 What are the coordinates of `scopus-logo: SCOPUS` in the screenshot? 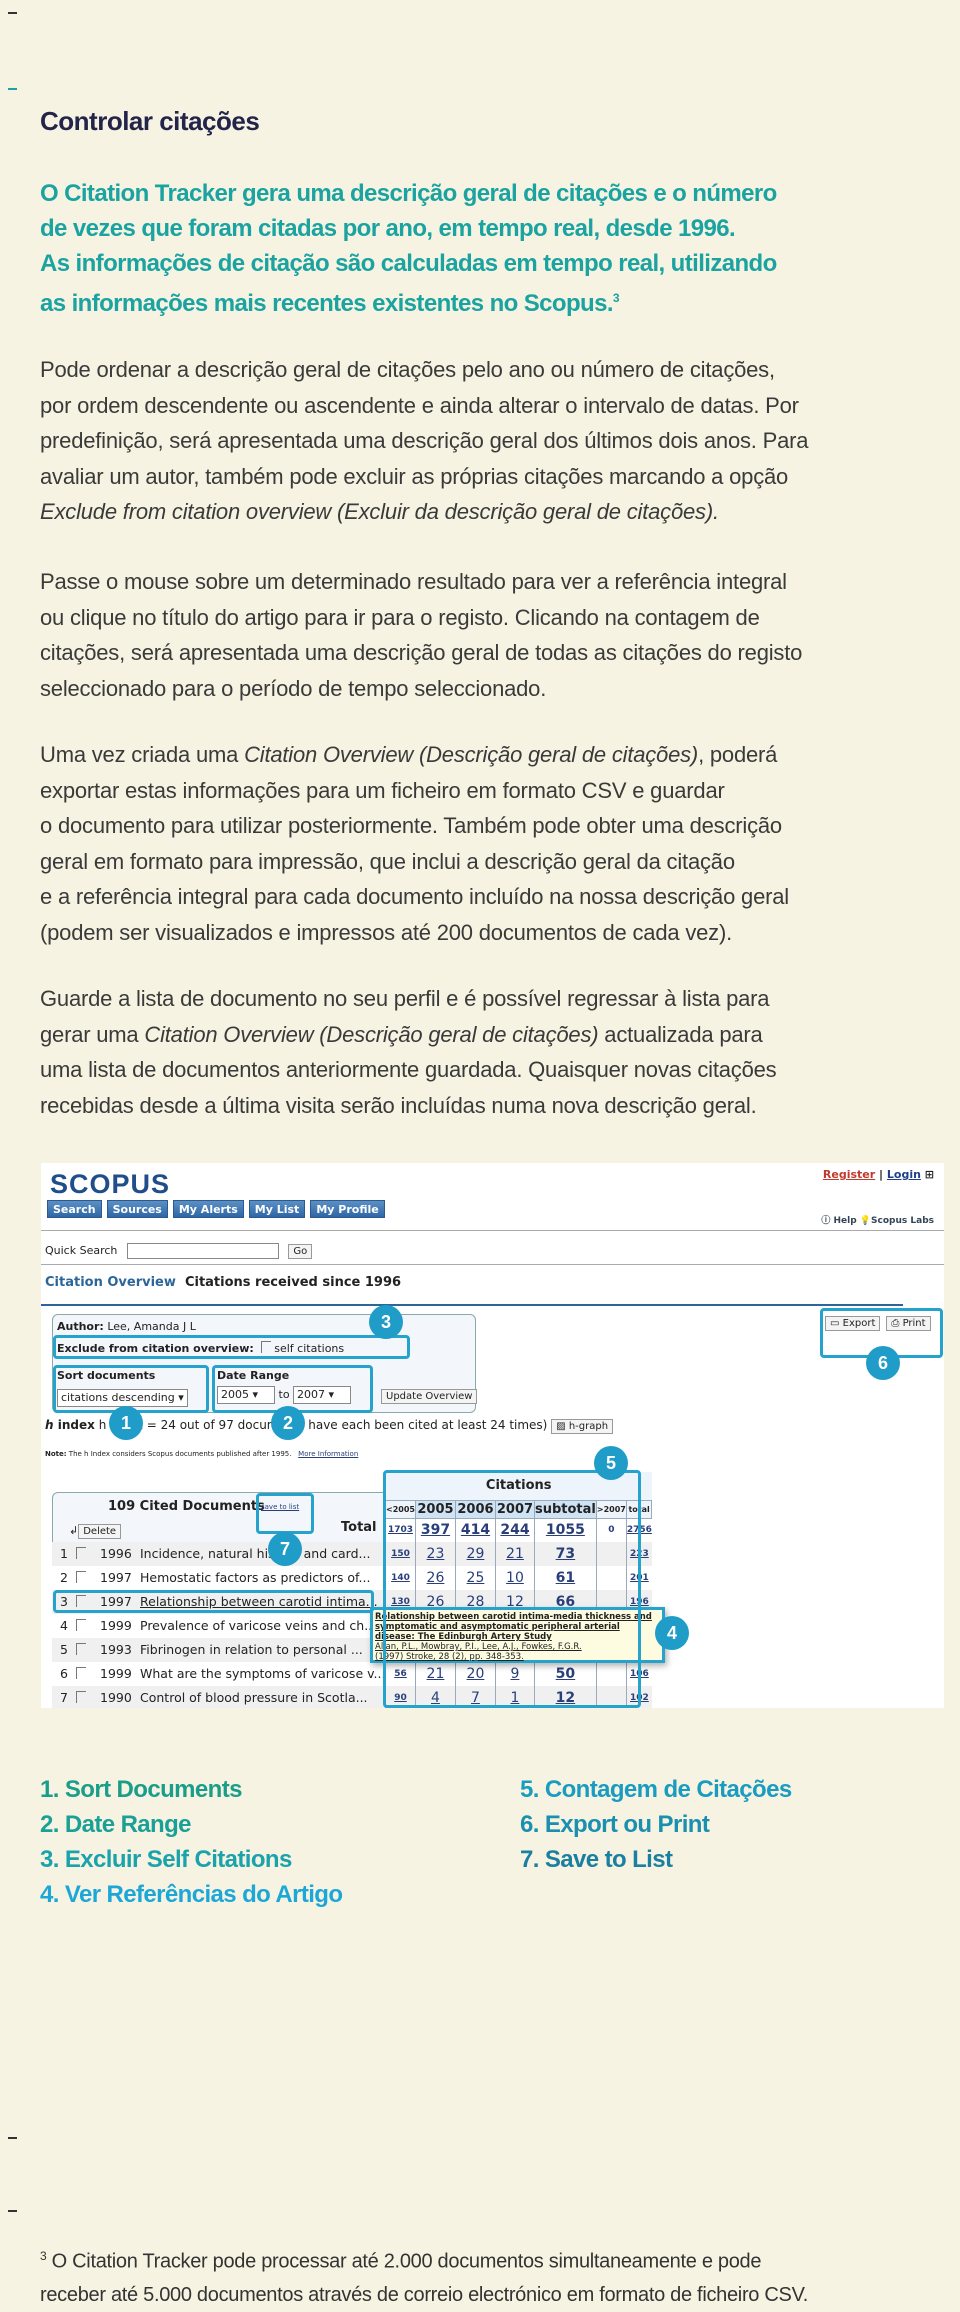 It's located at (110, 1184).